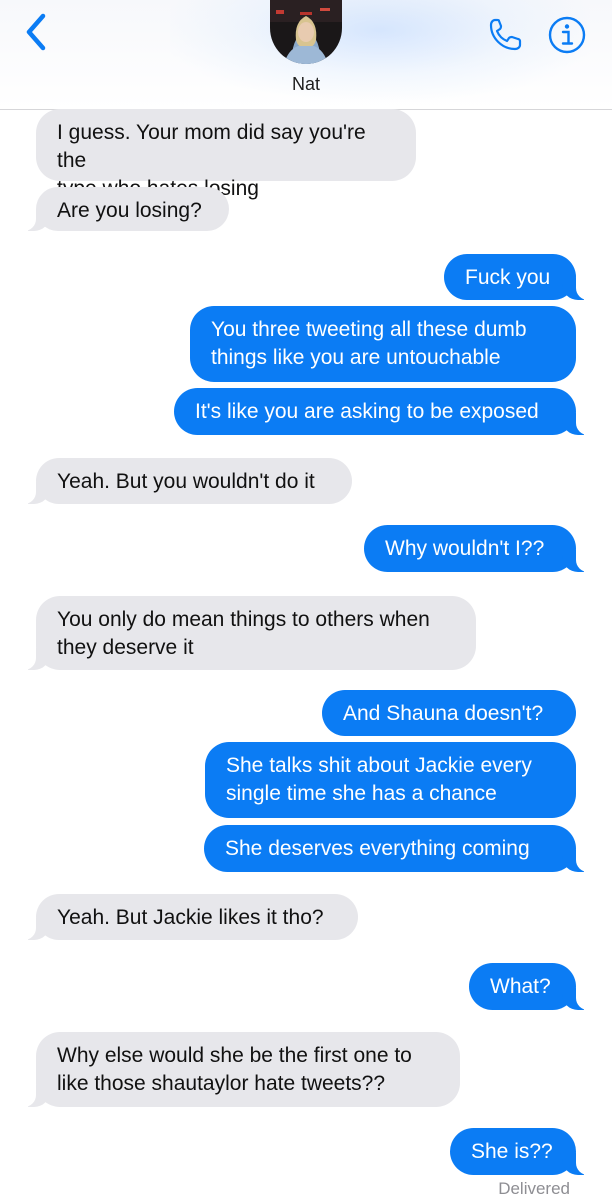 This screenshot has width=612, height=1200. I want to click on message-received: Are you losing?, so click(121, 209).